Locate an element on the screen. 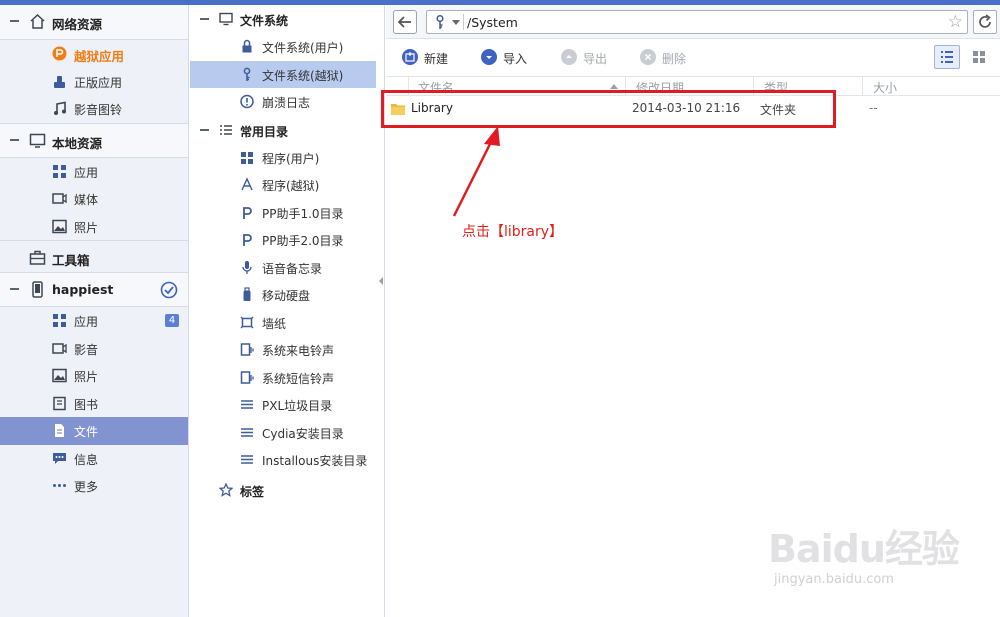 The width and height of the screenshot is (1000, 617). list-view-icon is located at coordinates (947, 57).